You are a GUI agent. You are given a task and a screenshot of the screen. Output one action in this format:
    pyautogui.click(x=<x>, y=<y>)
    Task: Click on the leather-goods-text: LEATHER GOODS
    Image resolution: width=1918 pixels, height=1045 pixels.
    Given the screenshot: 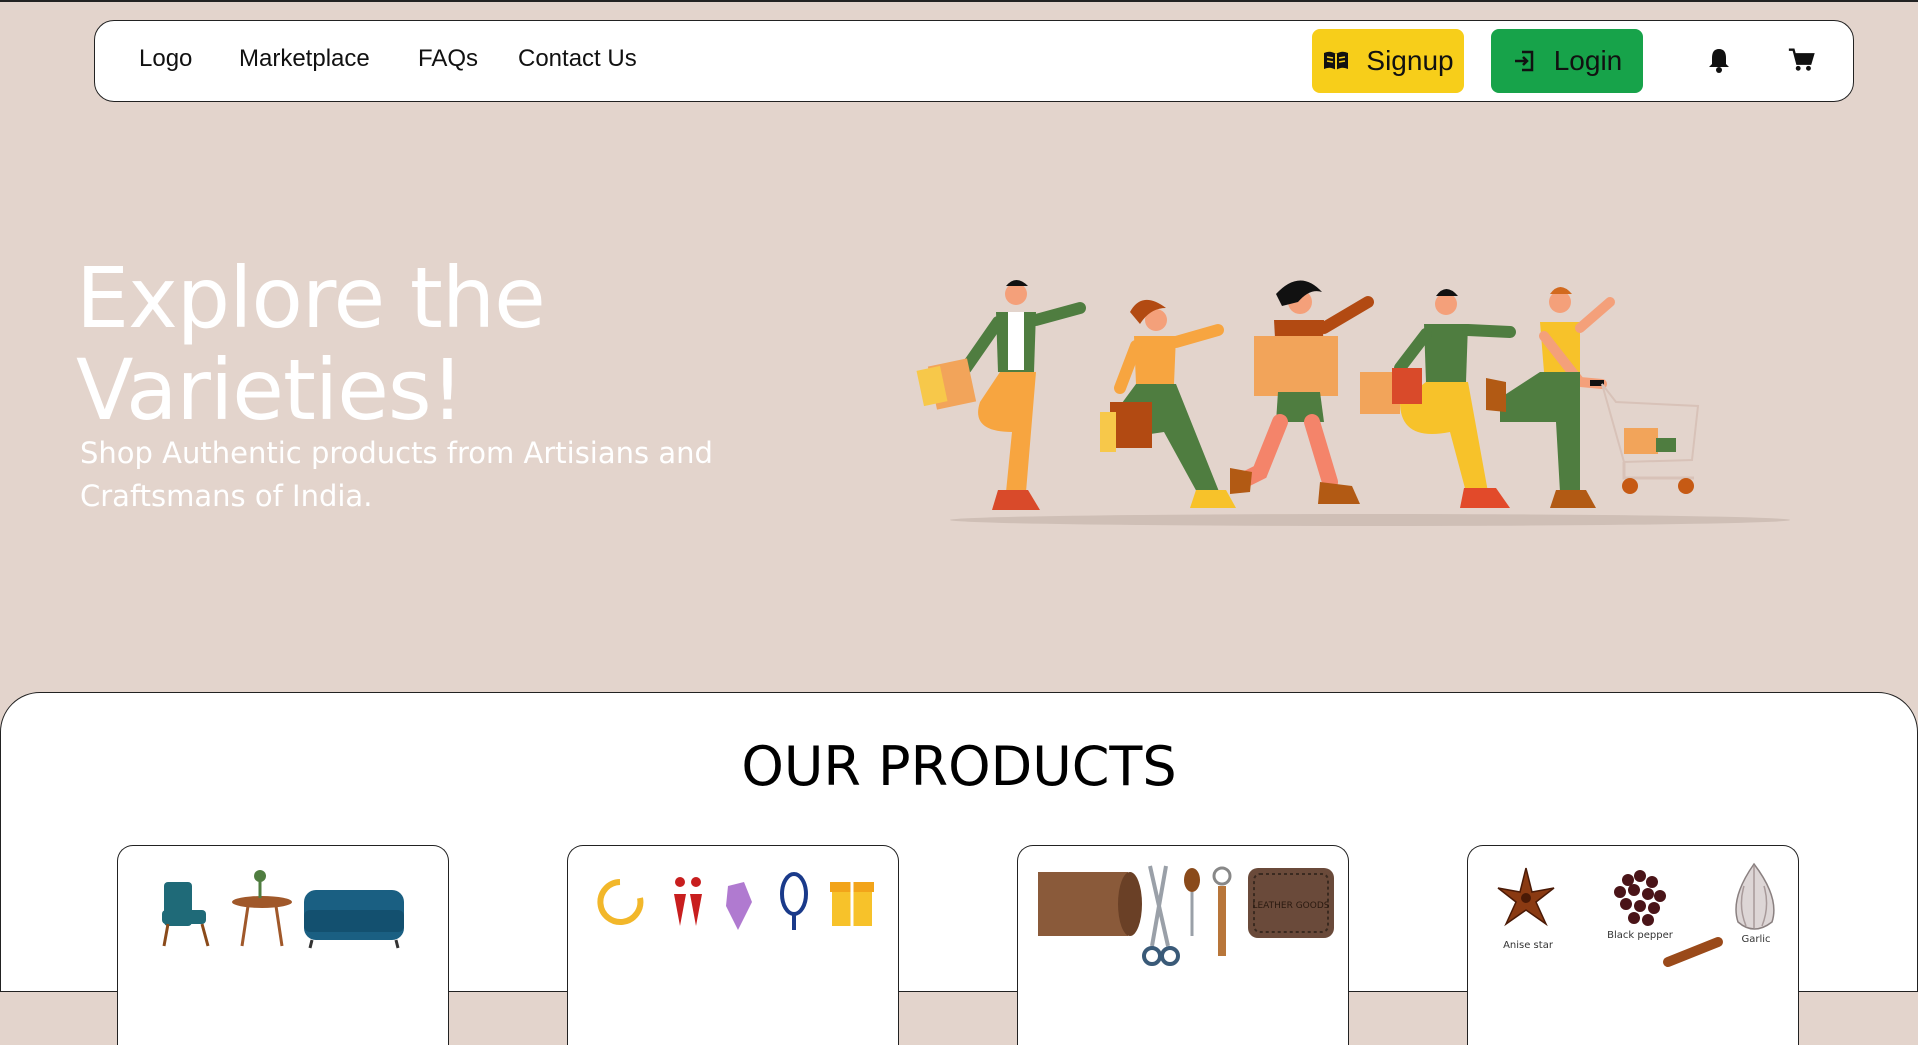 What is the action you would take?
    pyautogui.click(x=1290, y=906)
    